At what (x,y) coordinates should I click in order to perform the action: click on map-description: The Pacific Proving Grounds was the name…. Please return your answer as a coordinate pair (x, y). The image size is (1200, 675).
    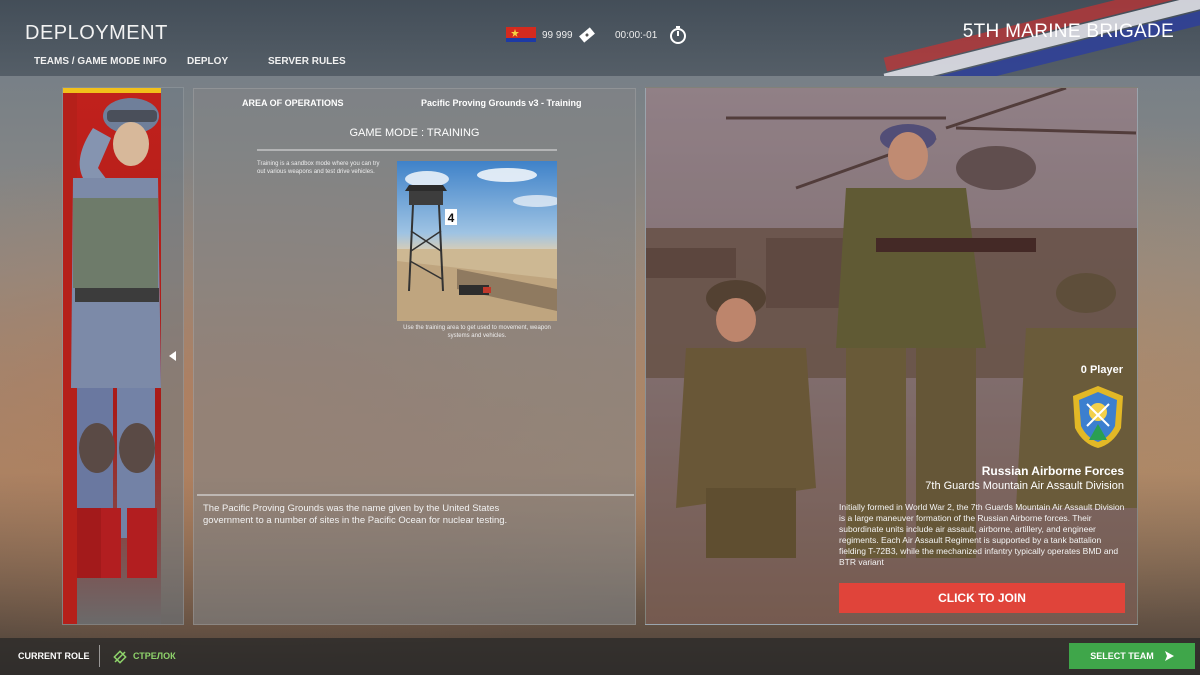
    Looking at the image, I should click on (355, 514).